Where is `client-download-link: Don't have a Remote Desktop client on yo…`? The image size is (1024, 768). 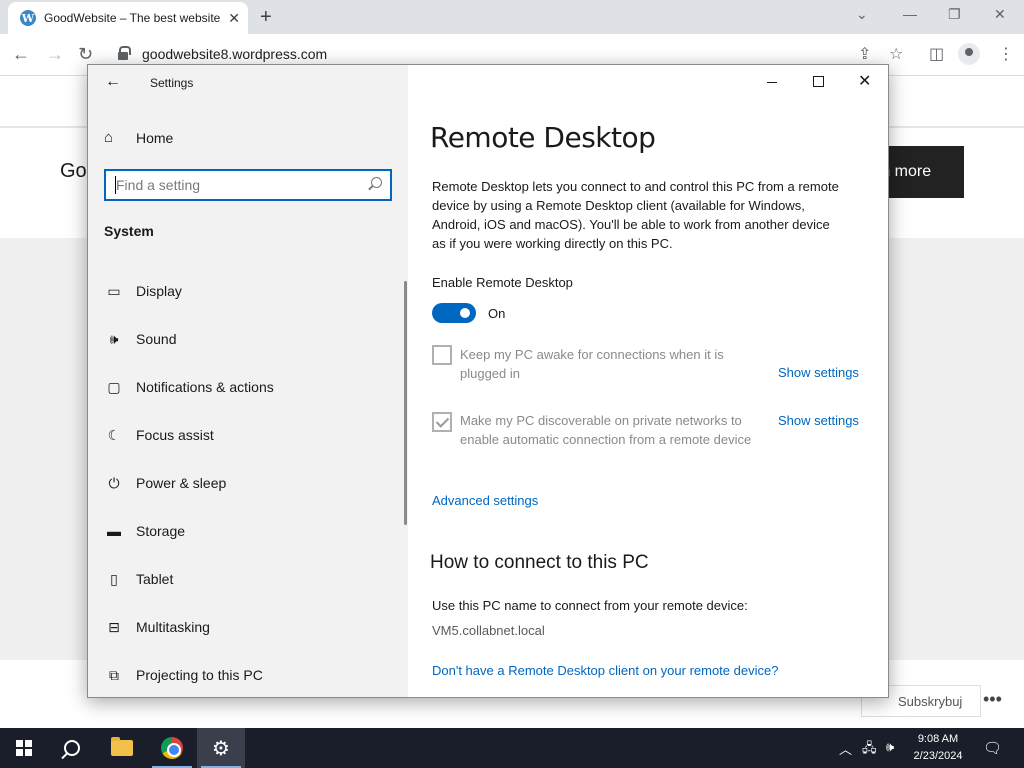
client-download-link: Don't have a Remote Desktop client on yo… is located at coordinates (605, 670).